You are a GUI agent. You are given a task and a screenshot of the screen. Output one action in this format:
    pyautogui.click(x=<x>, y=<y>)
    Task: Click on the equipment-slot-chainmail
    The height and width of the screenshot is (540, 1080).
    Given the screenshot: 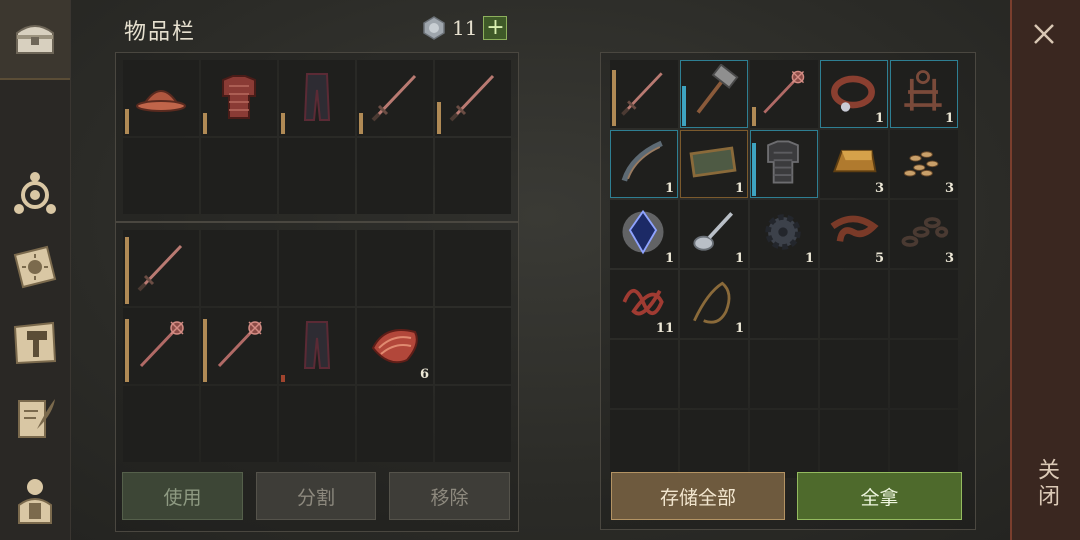 What is the action you would take?
    pyautogui.click(x=239, y=98)
    